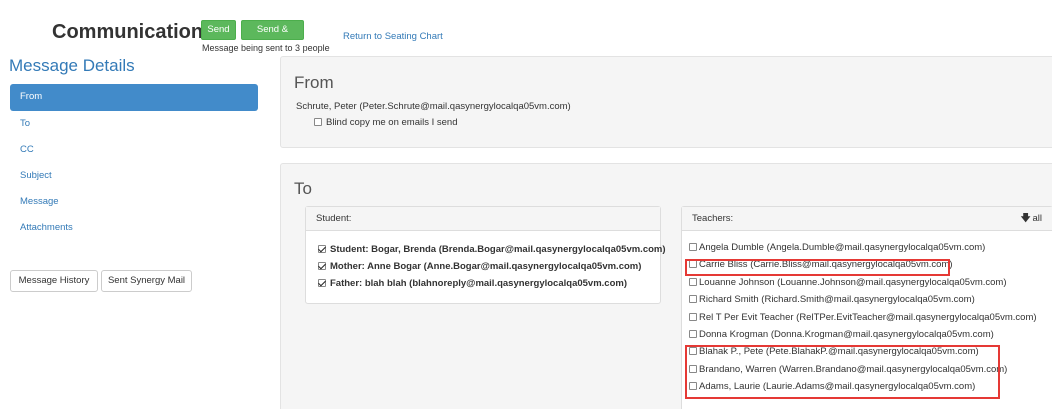  What do you see at coordinates (483, 219) in the screenshot?
I see `student-box-header: Student:` at bounding box center [483, 219].